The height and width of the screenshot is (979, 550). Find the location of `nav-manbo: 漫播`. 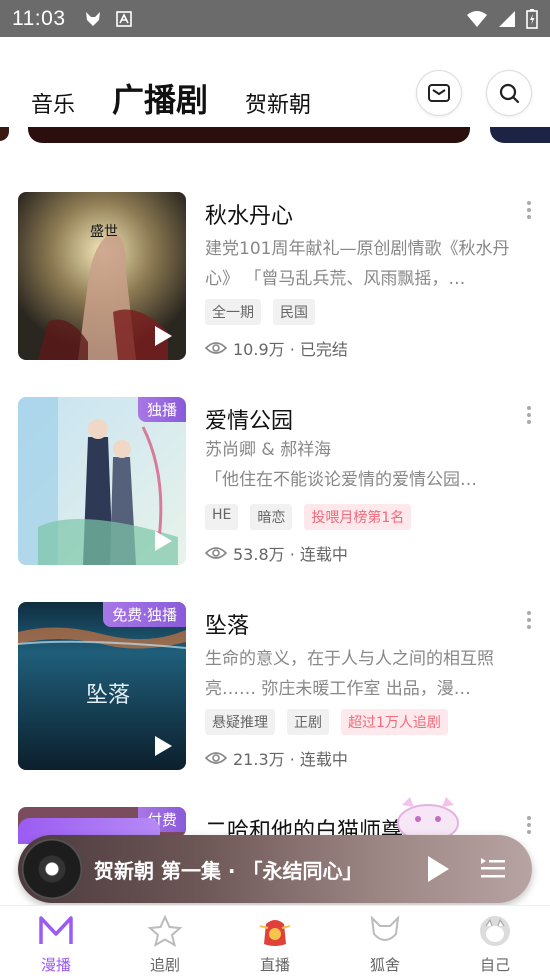

nav-manbo: 漫播 is located at coordinates (56, 944).